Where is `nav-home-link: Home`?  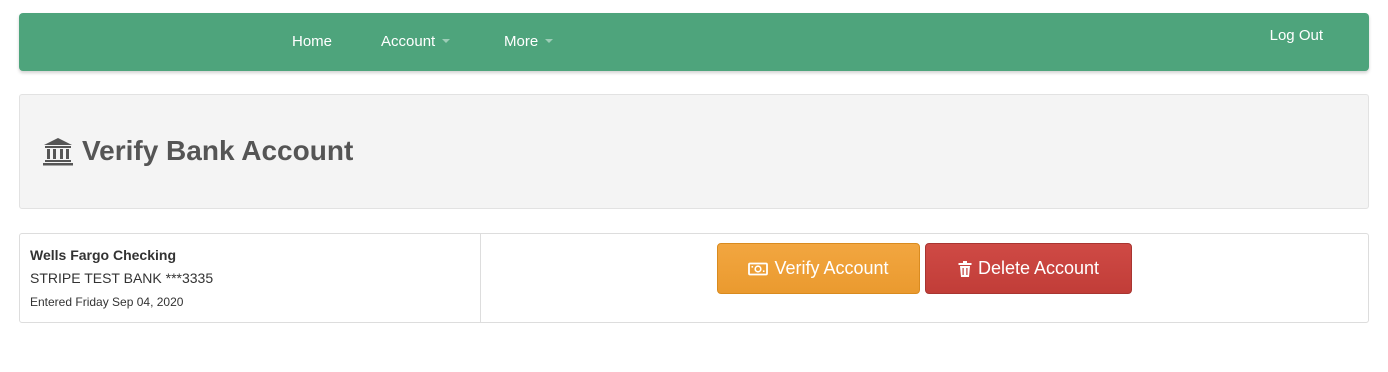 nav-home-link: Home is located at coordinates (312, 42).